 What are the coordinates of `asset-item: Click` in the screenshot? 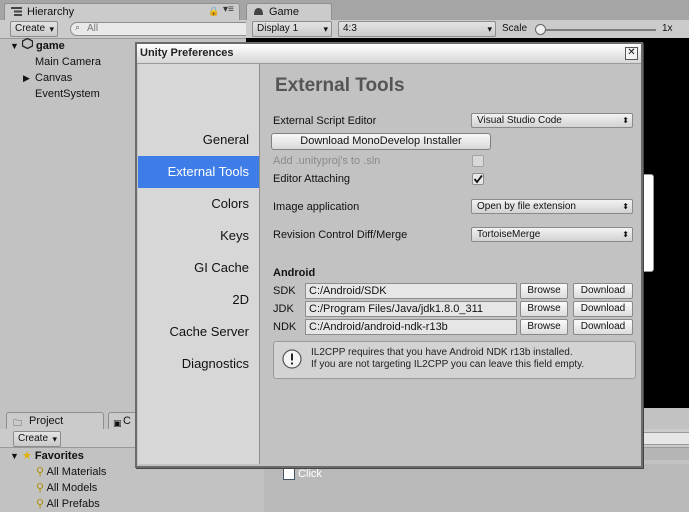 It's located at (302, 474).